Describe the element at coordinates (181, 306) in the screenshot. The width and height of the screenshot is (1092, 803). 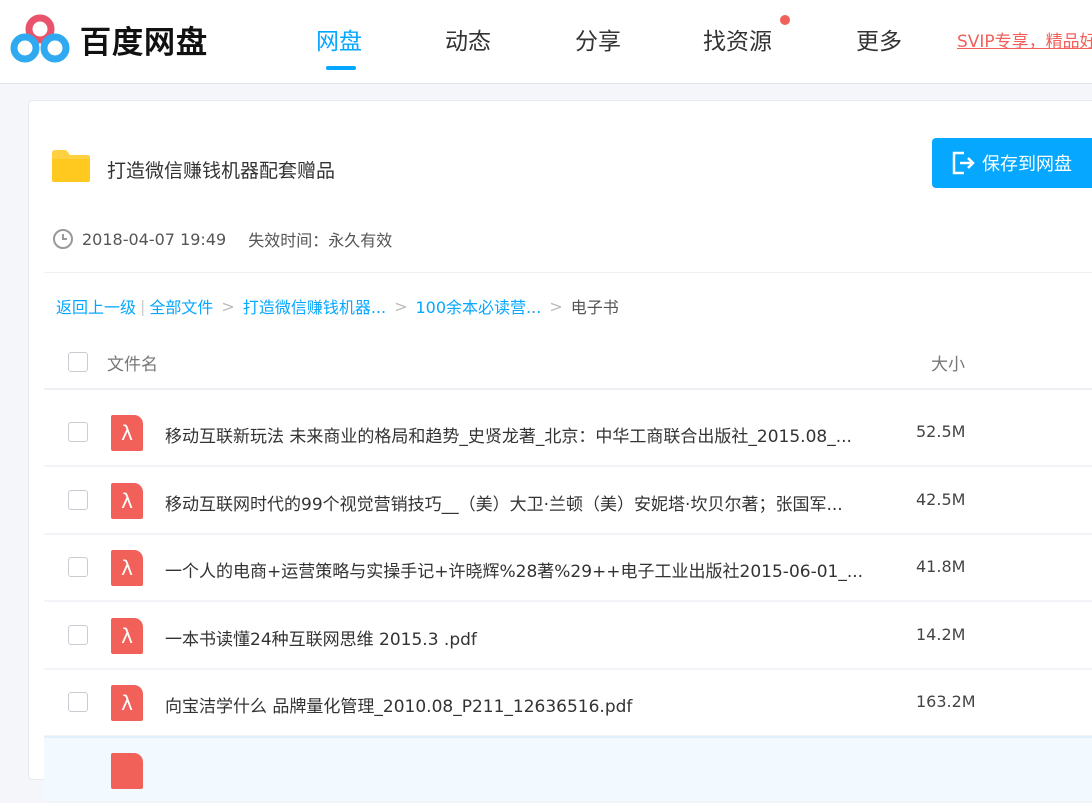
I see `crumb-all-files: 全部文件` at that location.